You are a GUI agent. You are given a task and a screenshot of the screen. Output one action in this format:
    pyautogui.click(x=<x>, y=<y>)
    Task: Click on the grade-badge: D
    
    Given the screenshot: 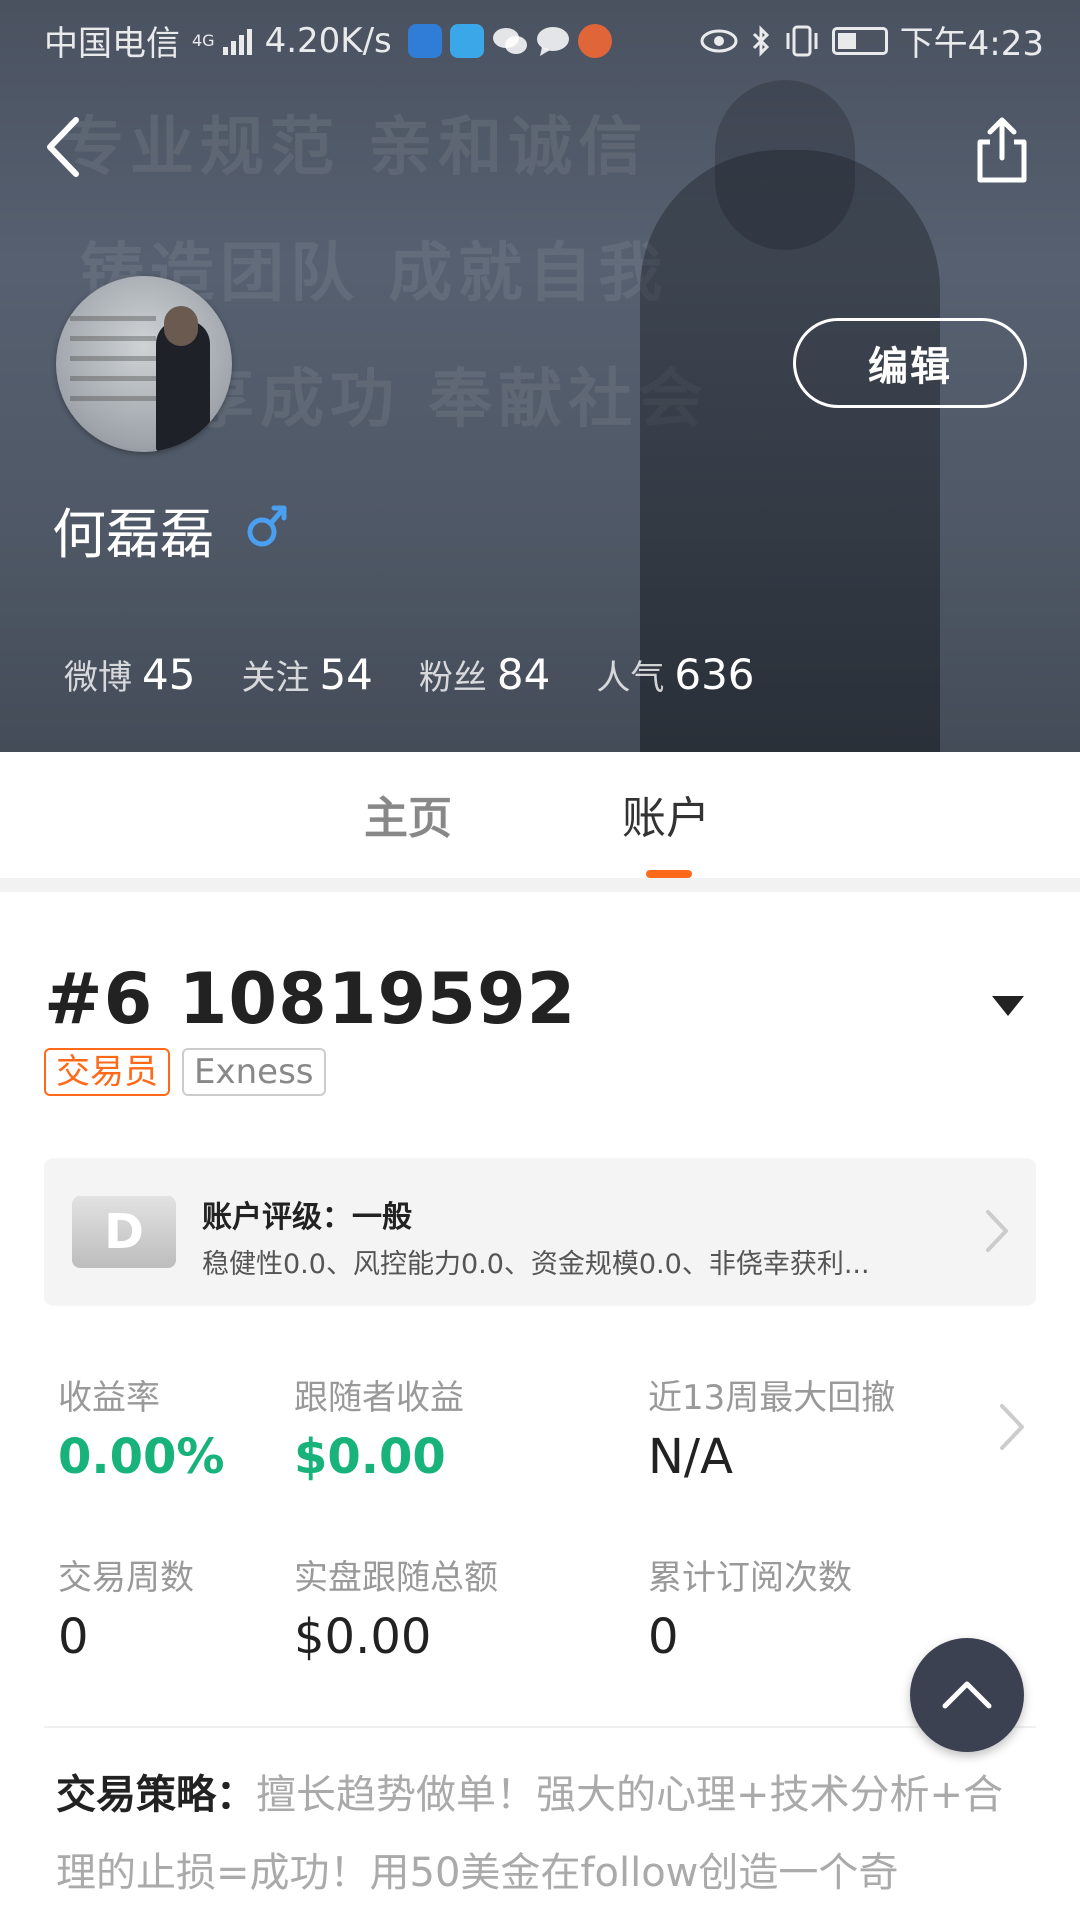 What is the action you would take?
    pyautogui.click(x=124, y=1232)
    